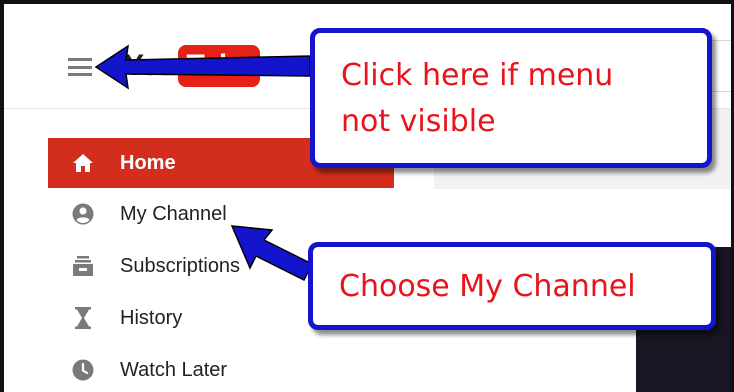  What do you see at coordinates (83, 370) in the screenshot?
I see `clock-icon` at bounding box center [83, 370].